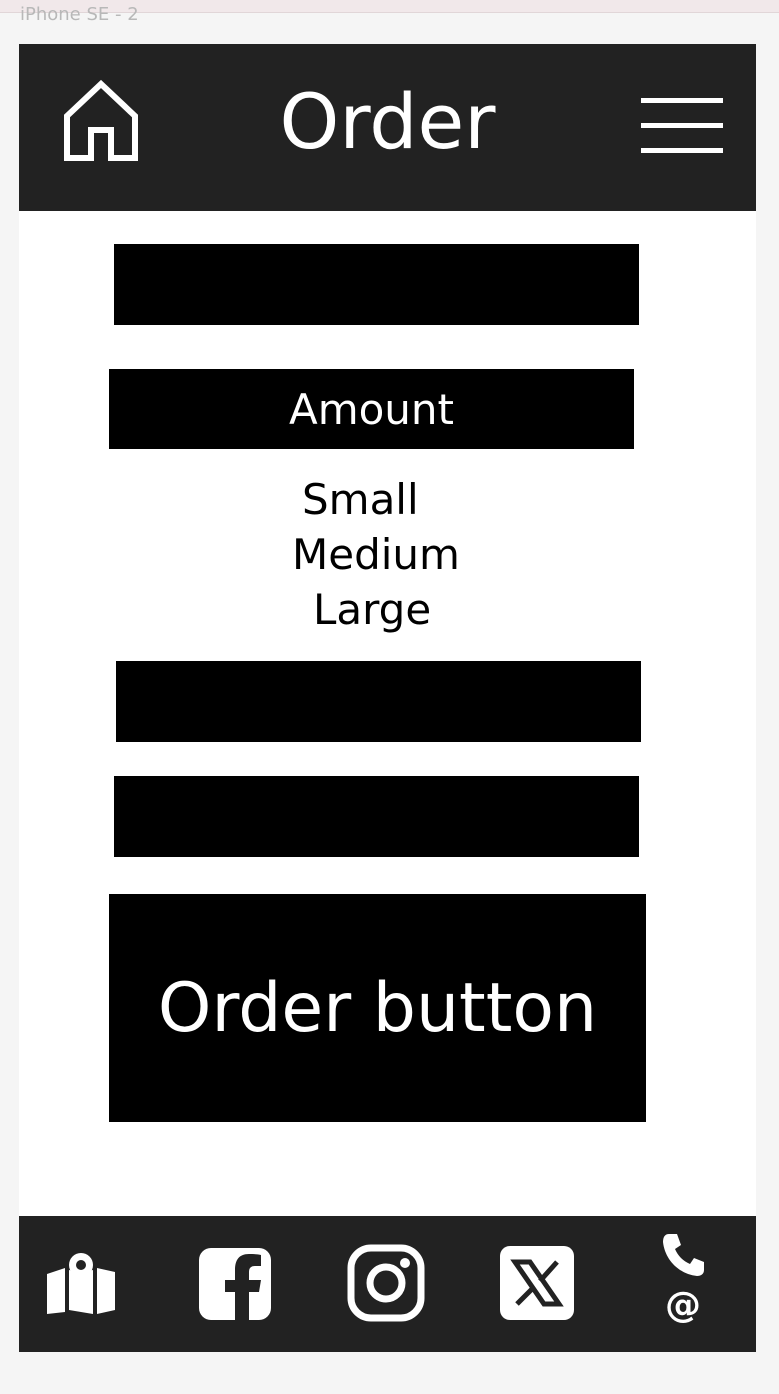 Image resolution: width=779 pixels, height=1394 pixels. What do you see at coordinates (79, 14) in the screenshot?
I see `frame-label: iPhone SE - 2` at bounding box center [79, 14].